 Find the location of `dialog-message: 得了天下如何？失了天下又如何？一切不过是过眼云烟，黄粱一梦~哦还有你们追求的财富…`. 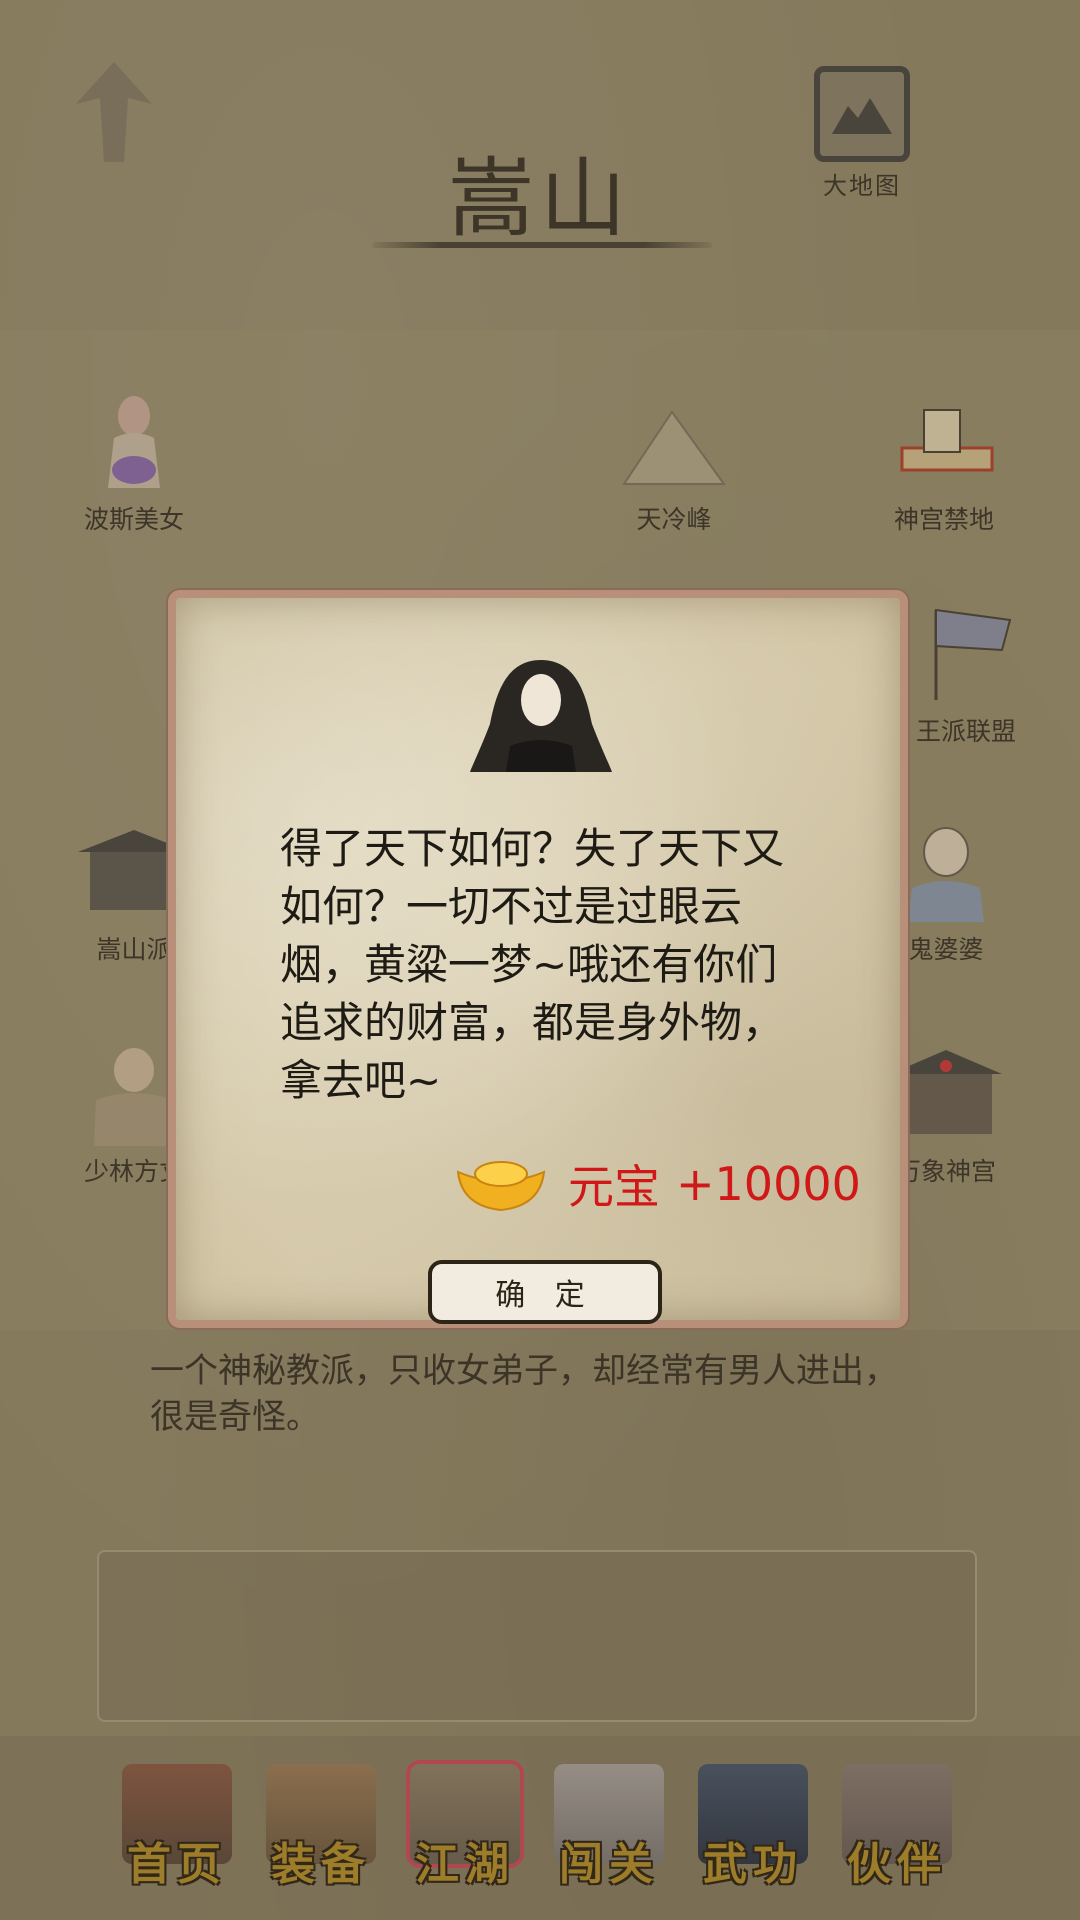

dialog-message: 得了天下如何？失了天下又如何？一切不过是过眼云烟，黄粱一梦~哦还有你们追求的财富… is located at coordinates (532, 964).